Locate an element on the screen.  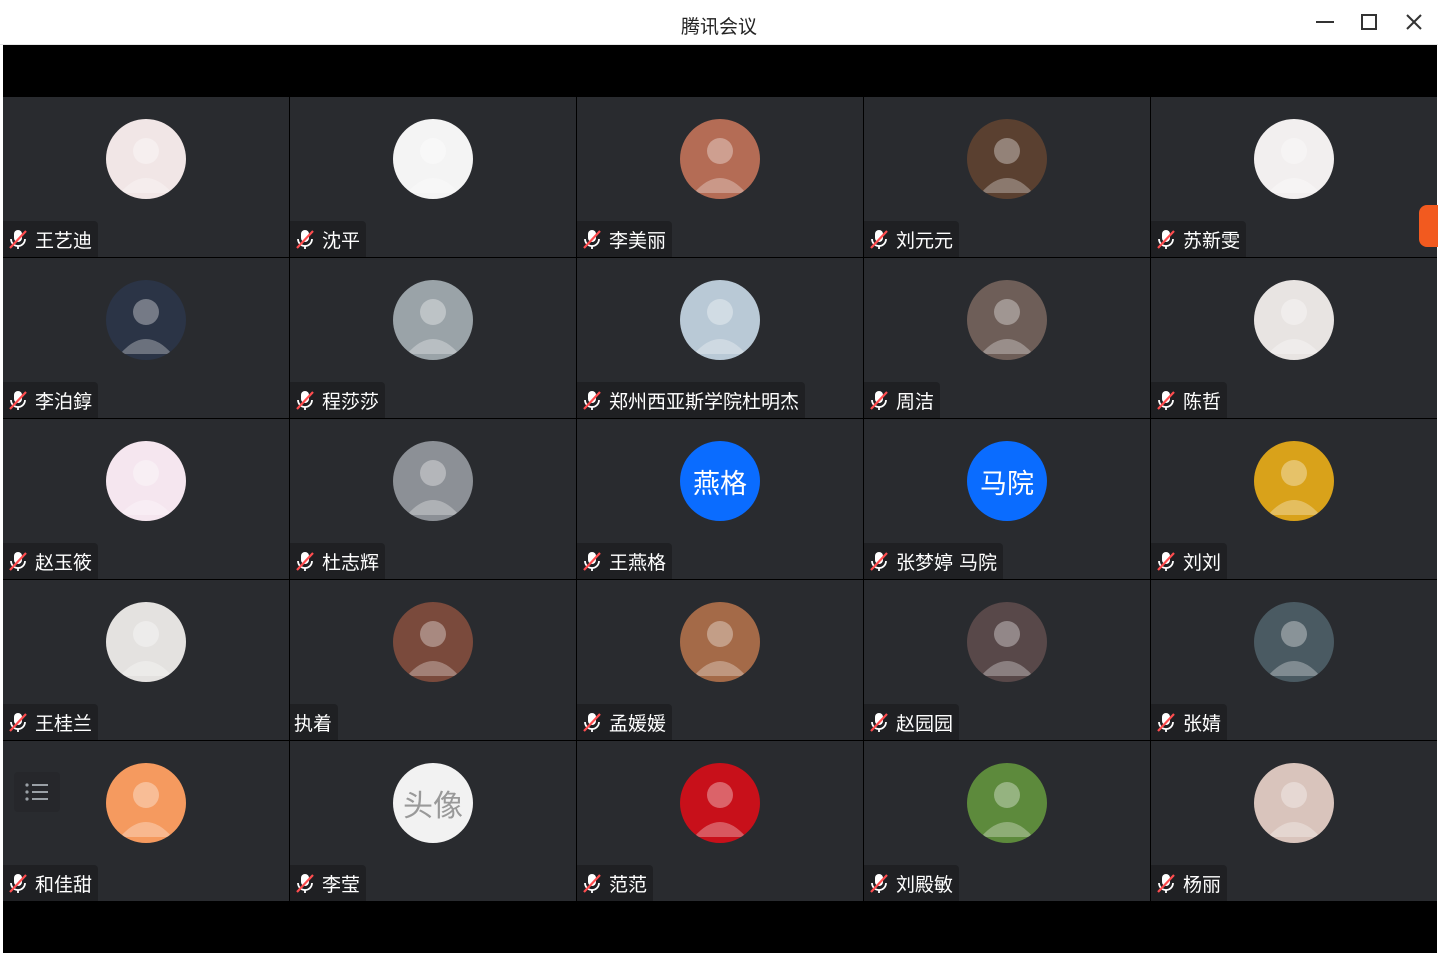
participant-name: 和佳甜 is located at coordinates (64, 884).